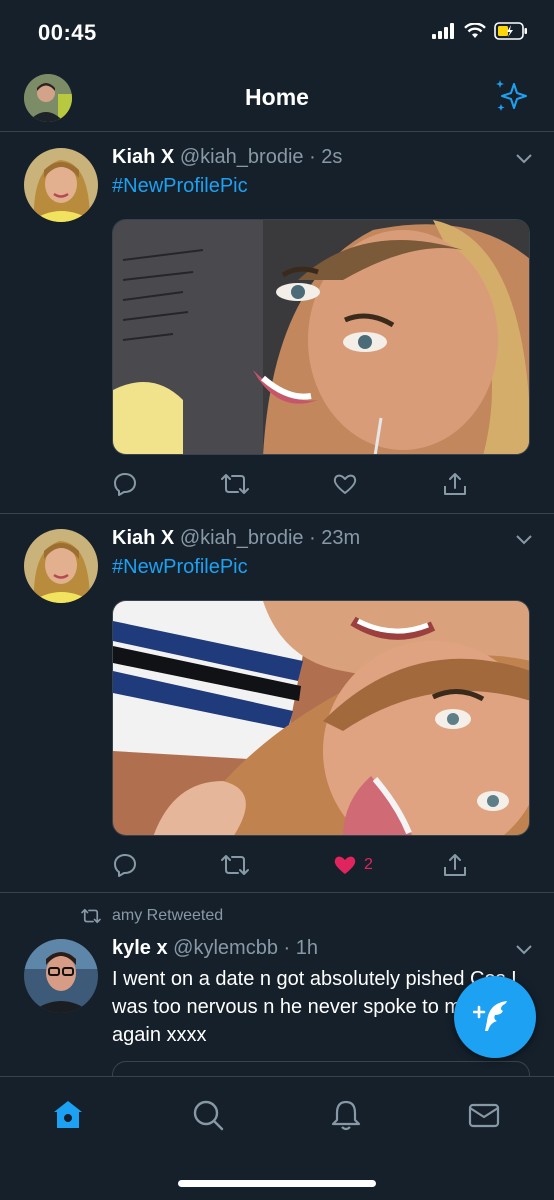 The height and width of the screenshot is (1200, 554). I want to click on sparkle-icon, so click(512, 96).